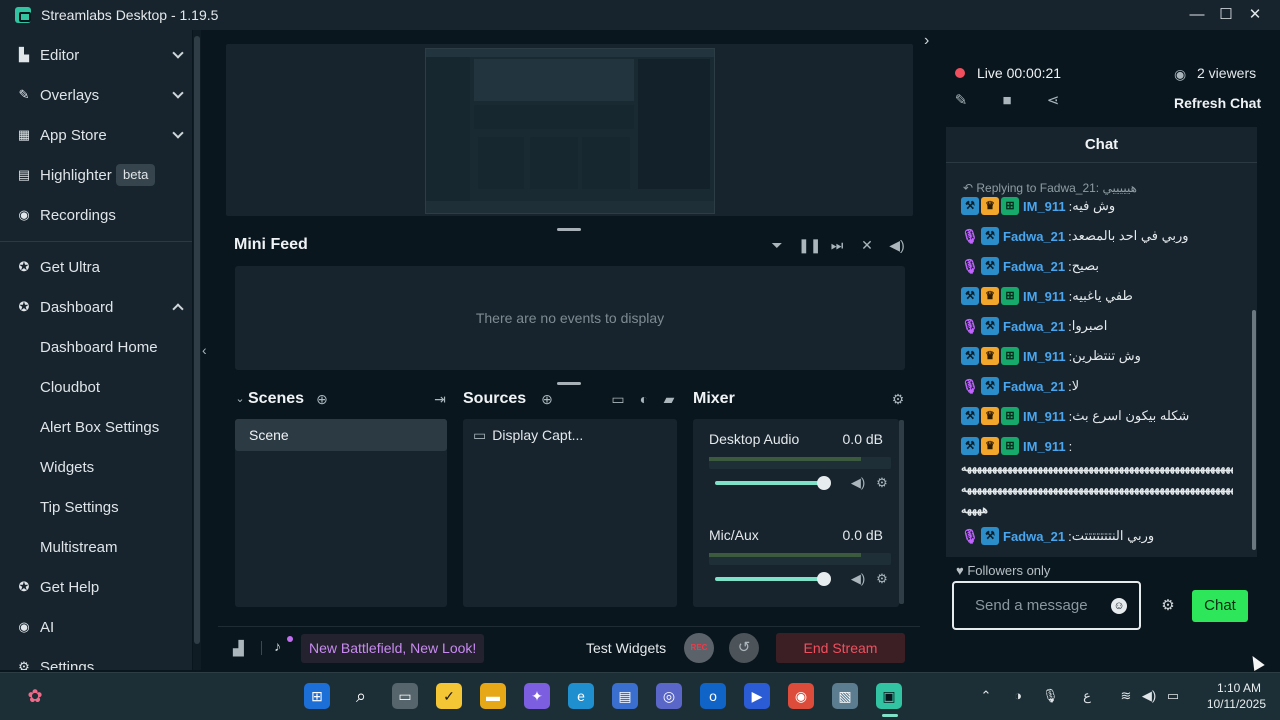 The image size is (1280, 720). I want to click on chat-send-button: Chat, so click(1220, 606).